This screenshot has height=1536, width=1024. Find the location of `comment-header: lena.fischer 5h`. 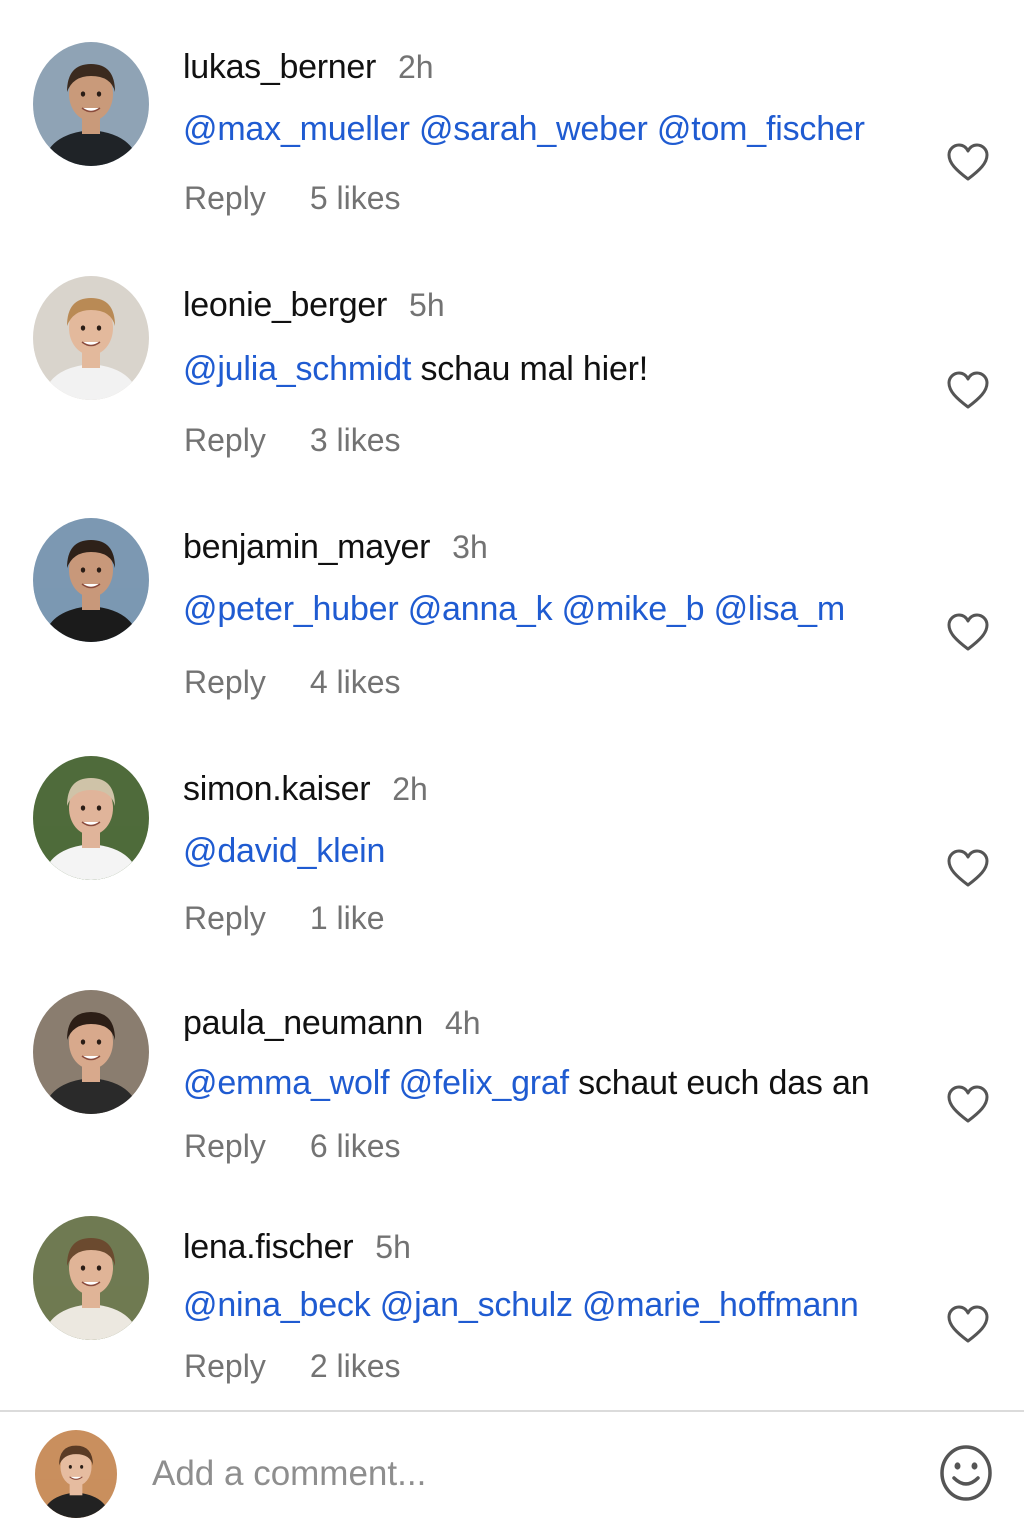

comment-header: lena.fischer 5h is located at coordinates (297, 1247).